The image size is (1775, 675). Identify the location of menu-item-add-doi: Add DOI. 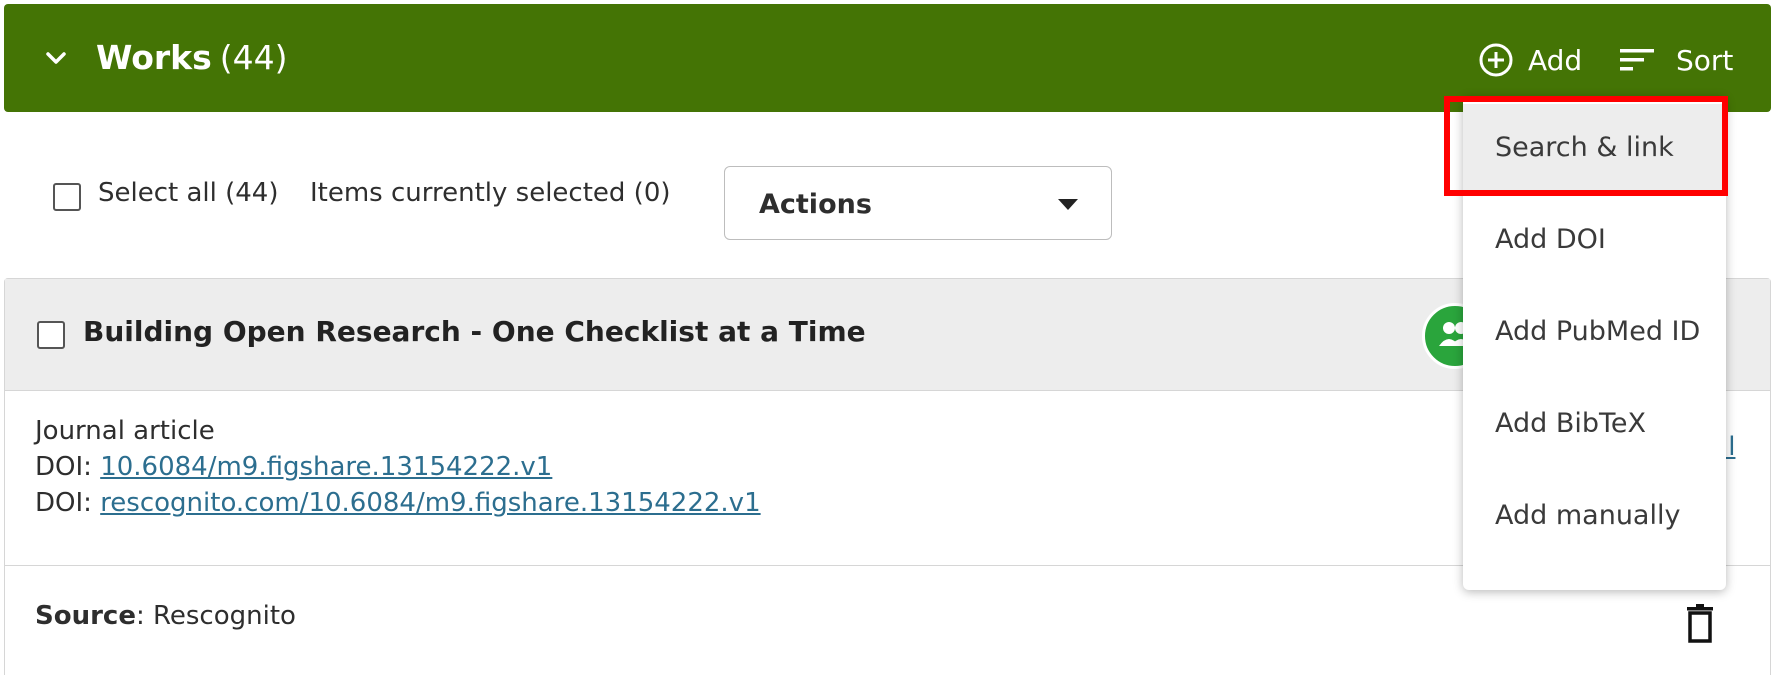
(1594, 242).